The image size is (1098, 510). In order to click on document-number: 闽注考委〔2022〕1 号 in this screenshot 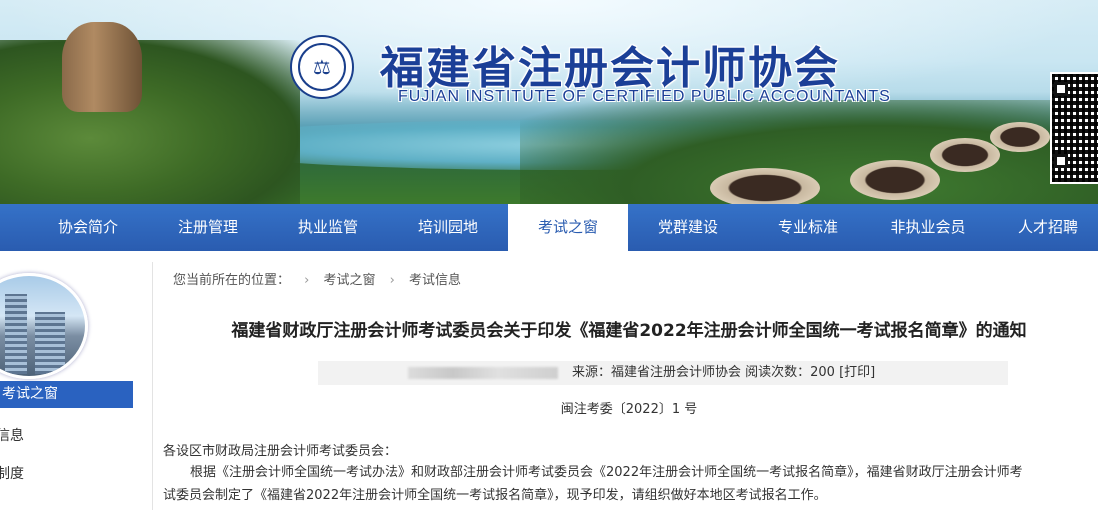, I will do `click(629, 409)`.